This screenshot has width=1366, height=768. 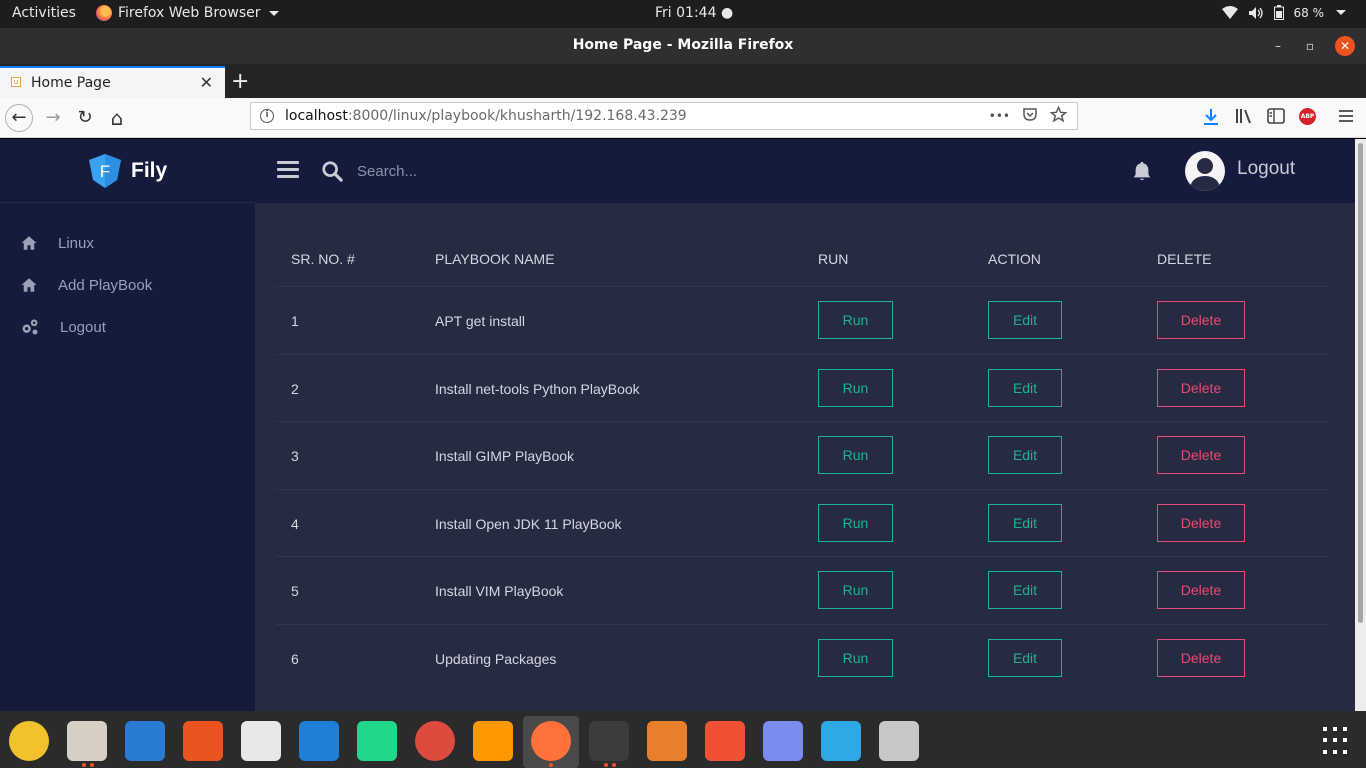 I want to click on installer-icon, so click(x=899, y=741).